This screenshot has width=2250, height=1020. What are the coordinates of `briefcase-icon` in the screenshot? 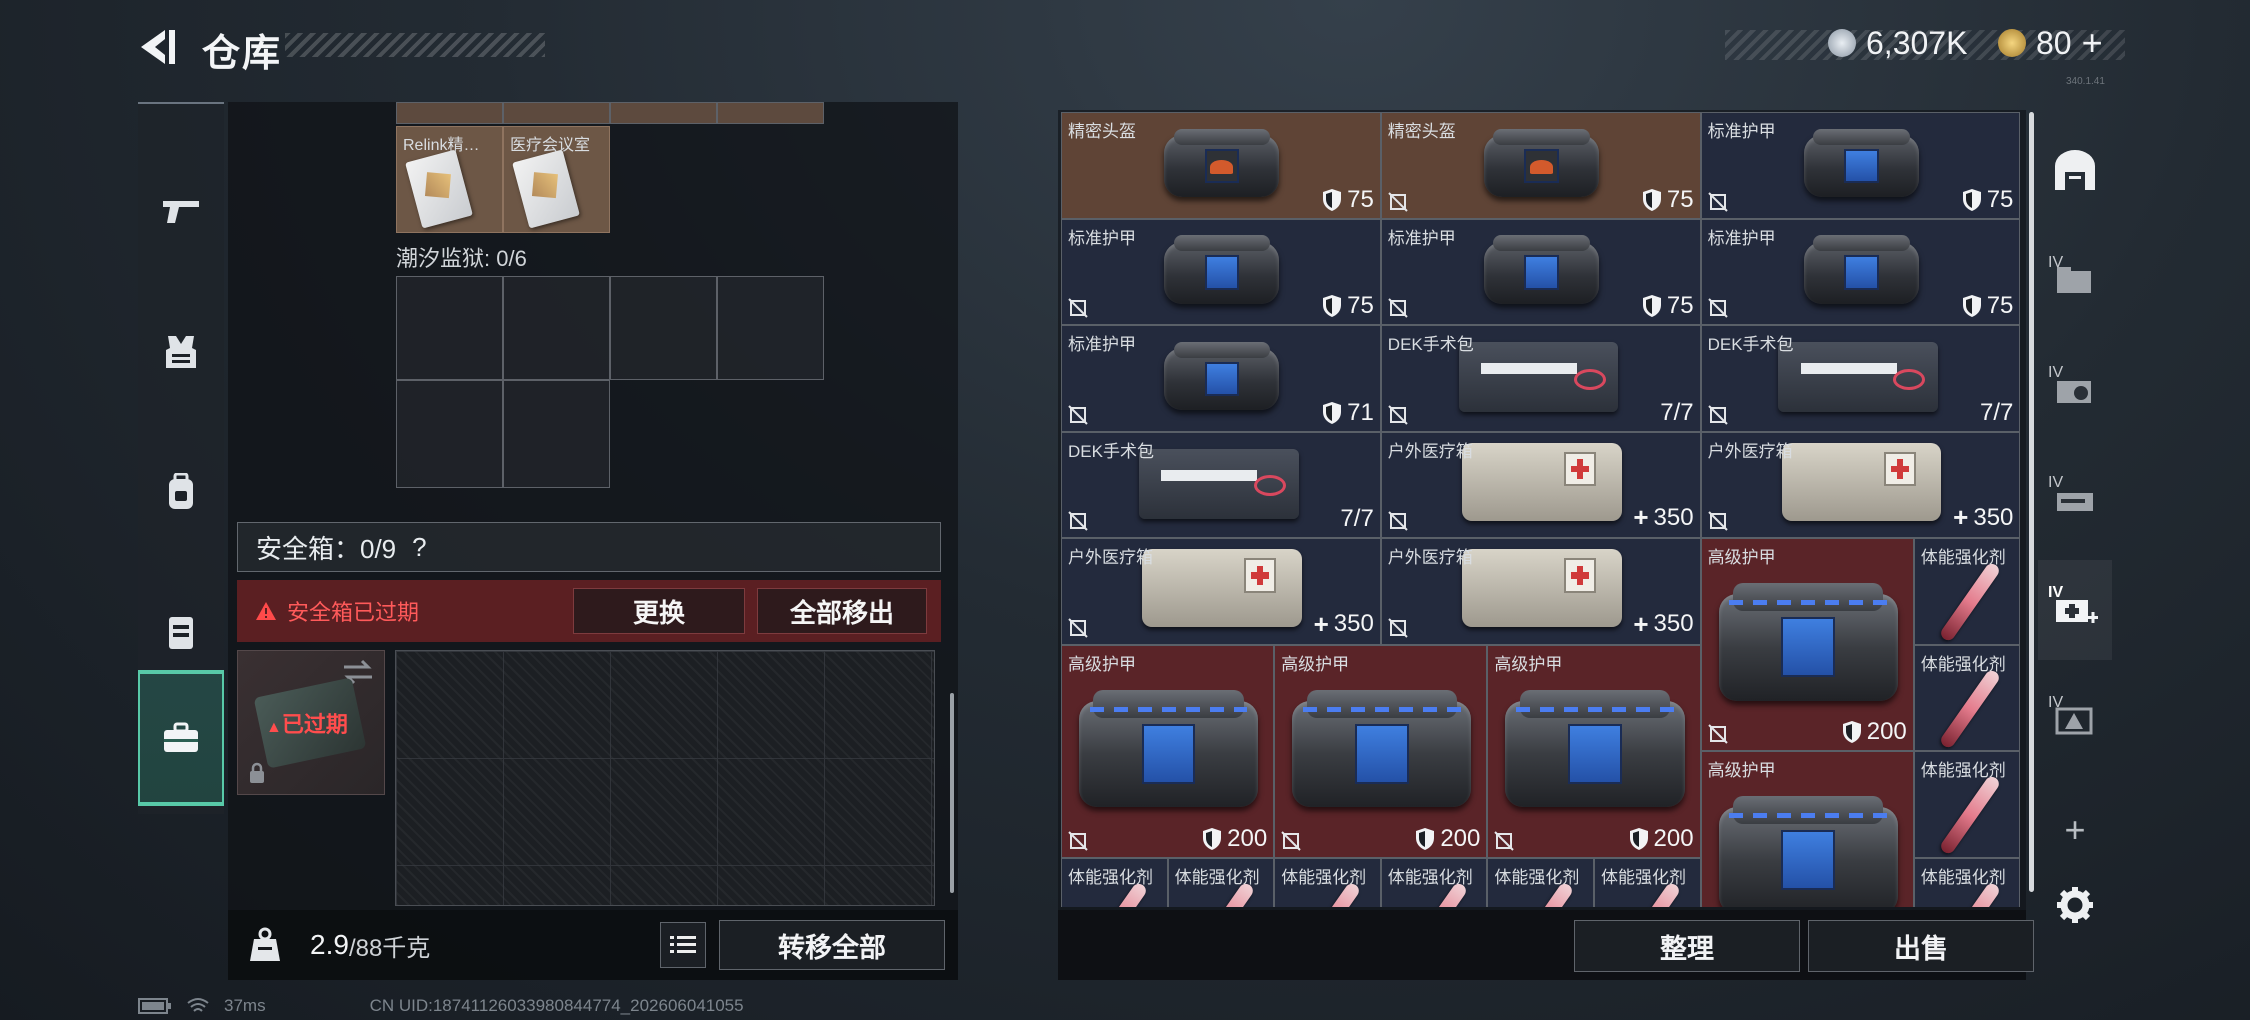 It's located at (181, 737).